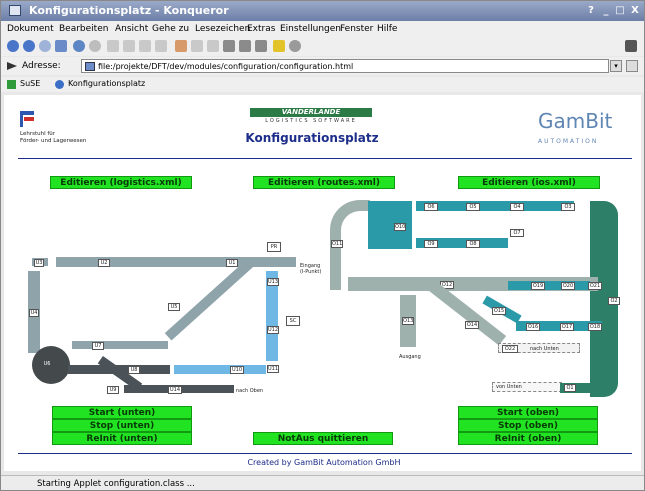 The image size is (645, 491). I want to click on edit-ios-button: Editieren (ios.xml), so click(529, 182).